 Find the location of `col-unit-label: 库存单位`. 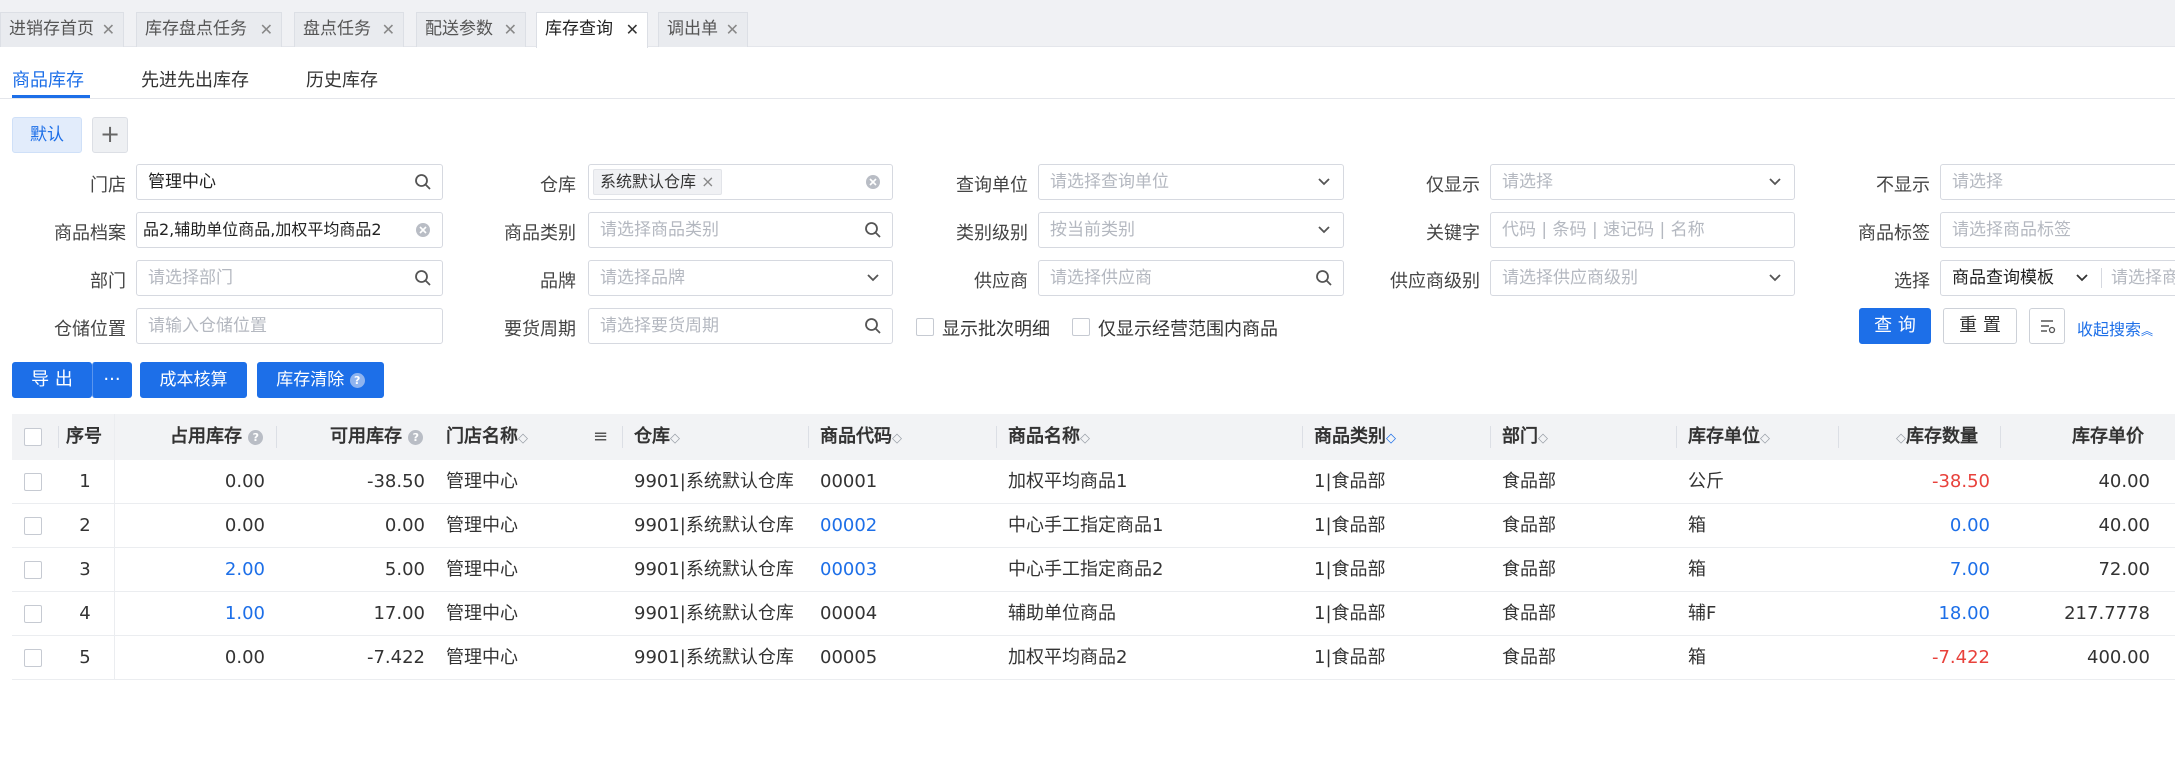

col-unit-label: 库存单位 is located at coordinates (1724, 436).